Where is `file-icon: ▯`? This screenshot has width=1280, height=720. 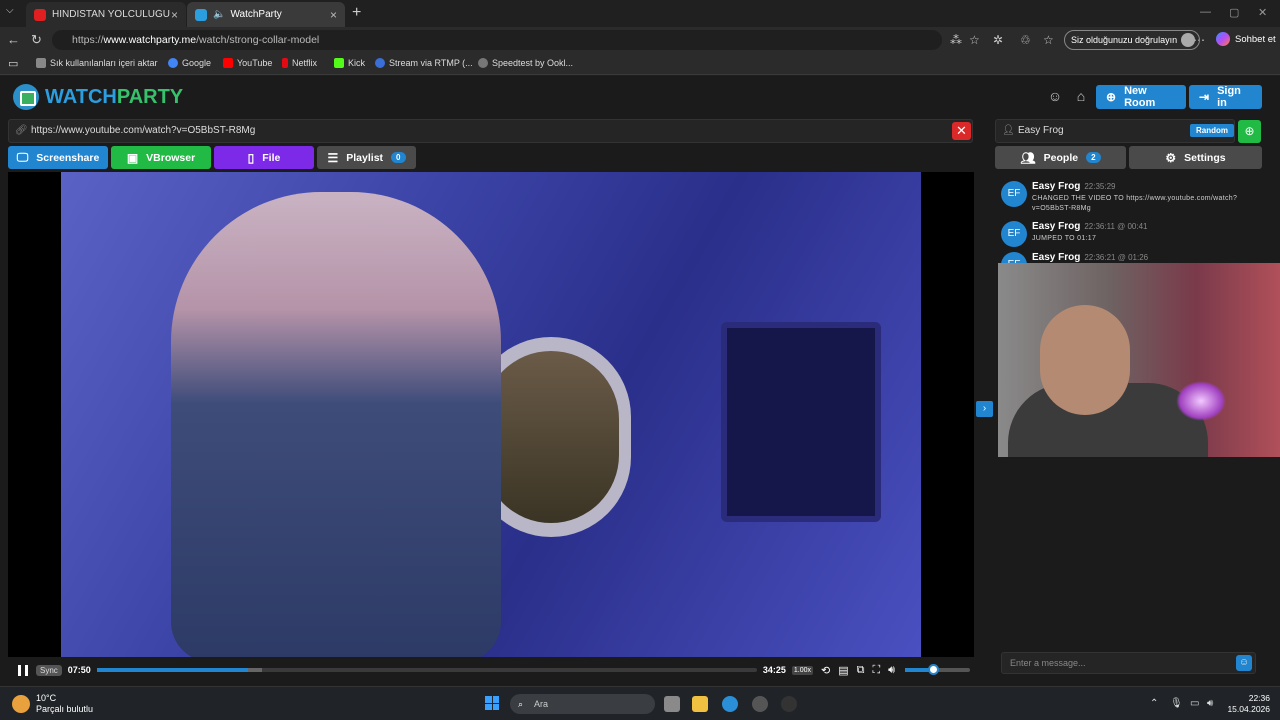 file-icon: ▯ is located at coordinates (251, 157).